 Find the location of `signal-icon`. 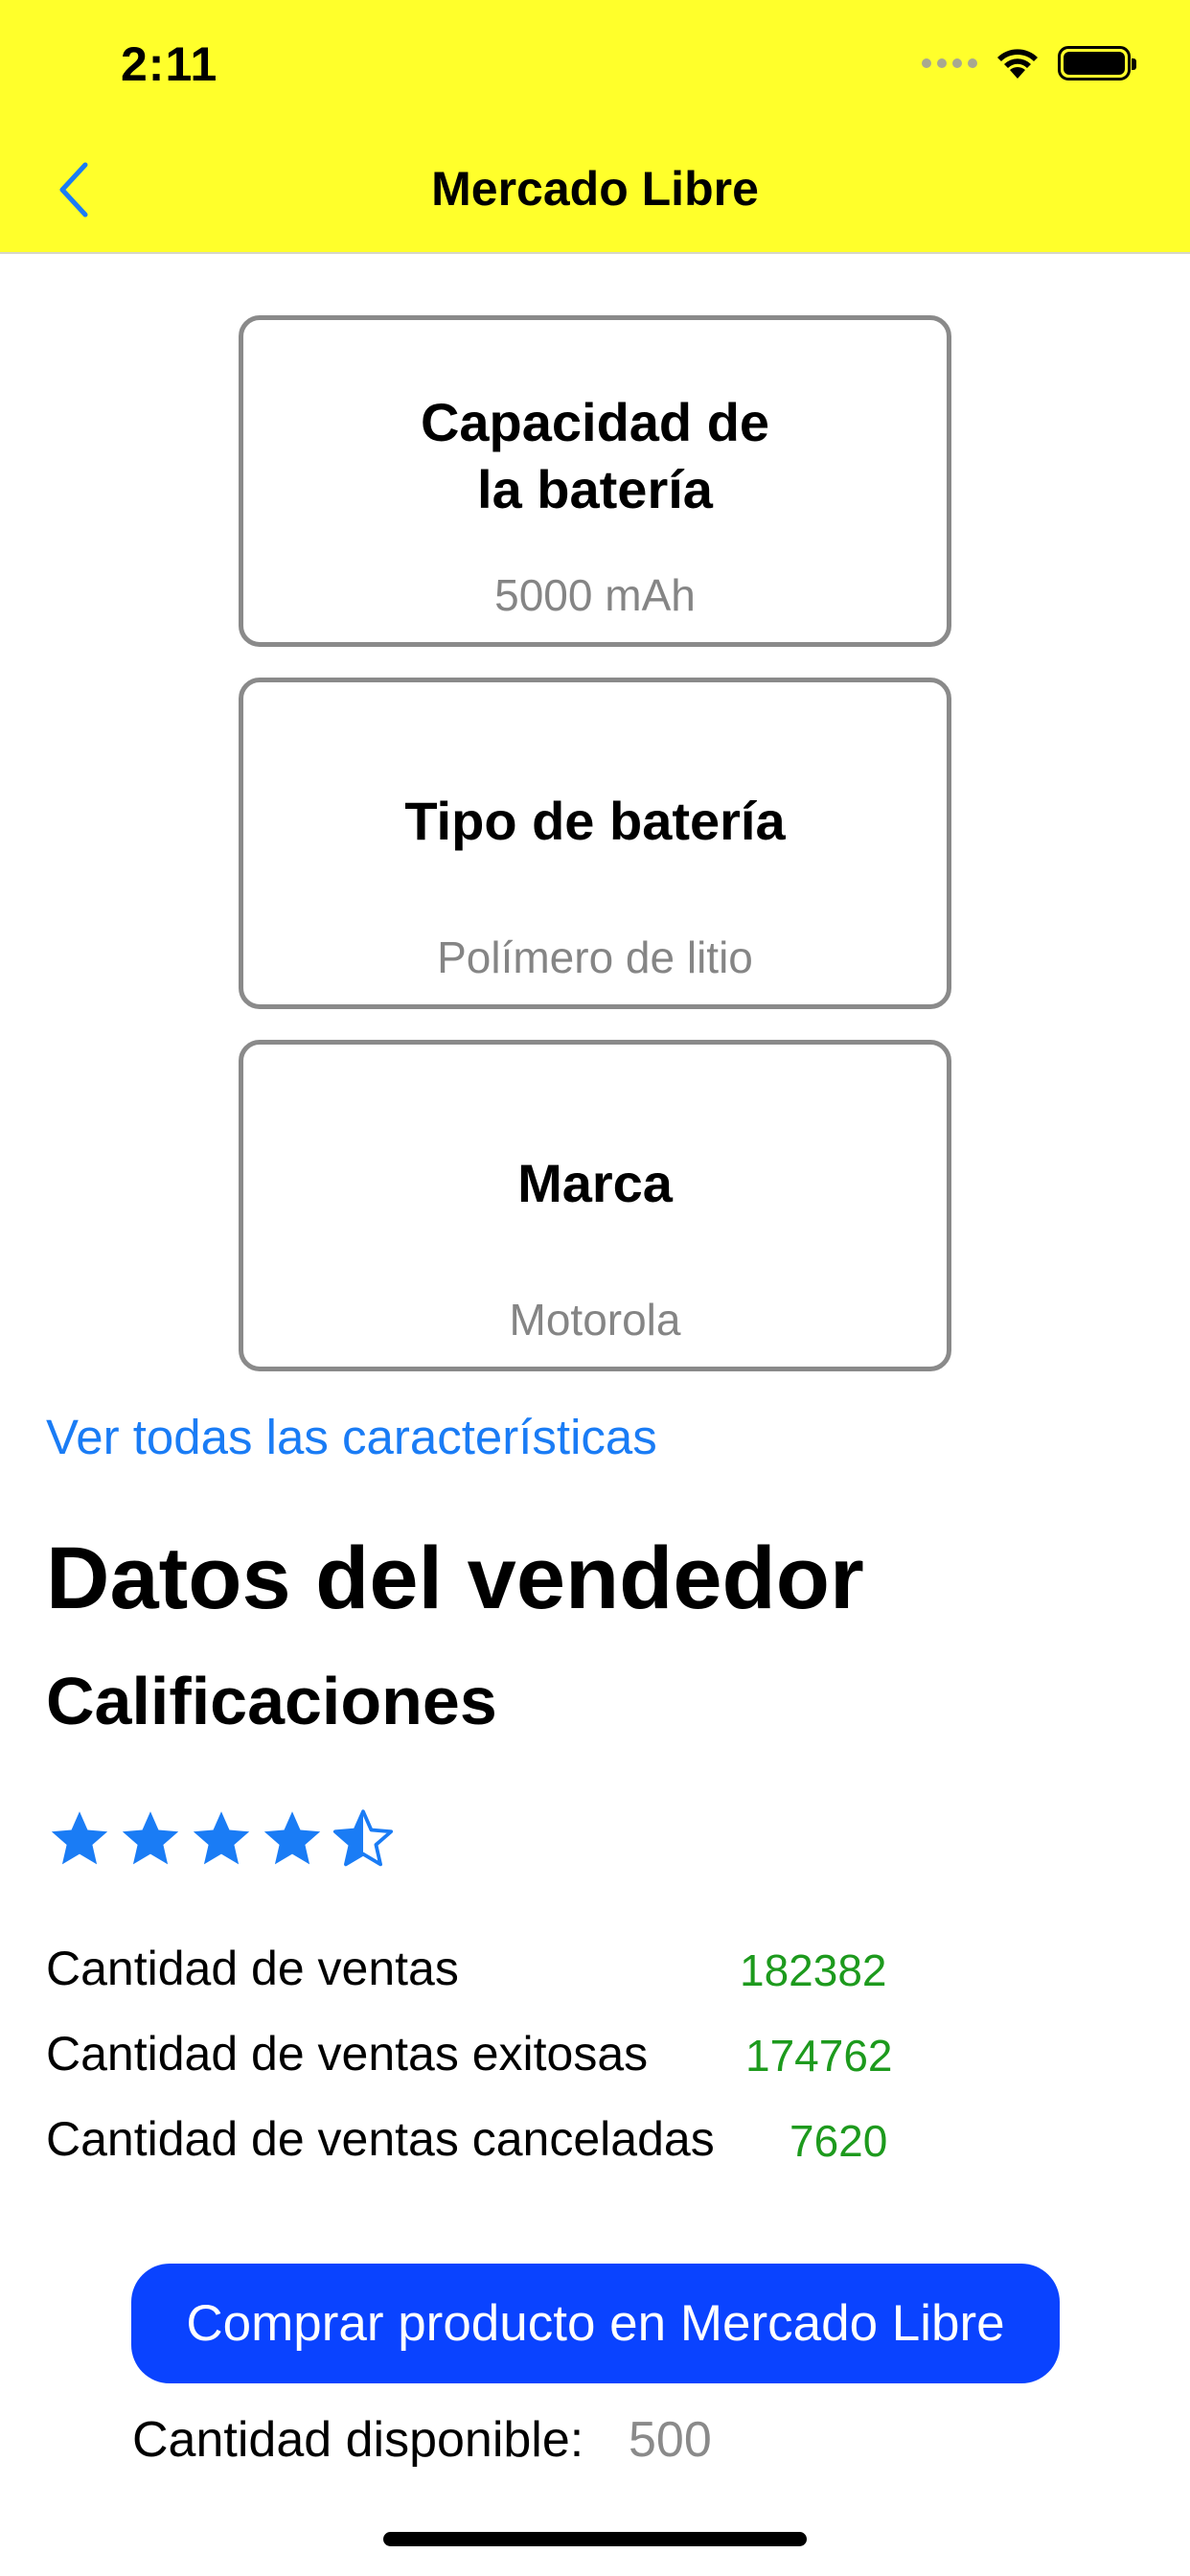

signal-icon is located at coordinates (950, 63).